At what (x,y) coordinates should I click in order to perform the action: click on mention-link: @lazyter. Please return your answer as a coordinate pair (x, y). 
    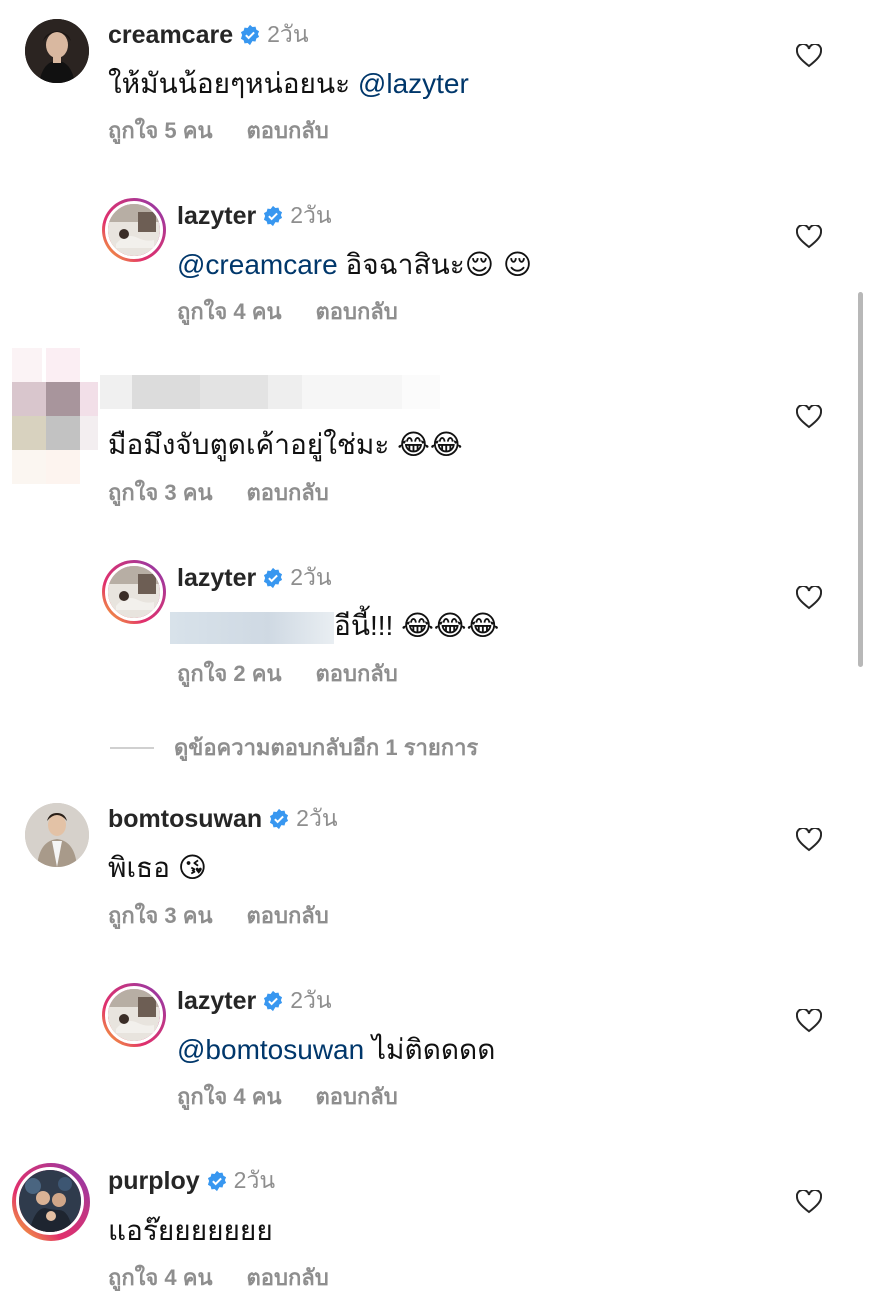
    Looking at the image, I should click on (413, 83).